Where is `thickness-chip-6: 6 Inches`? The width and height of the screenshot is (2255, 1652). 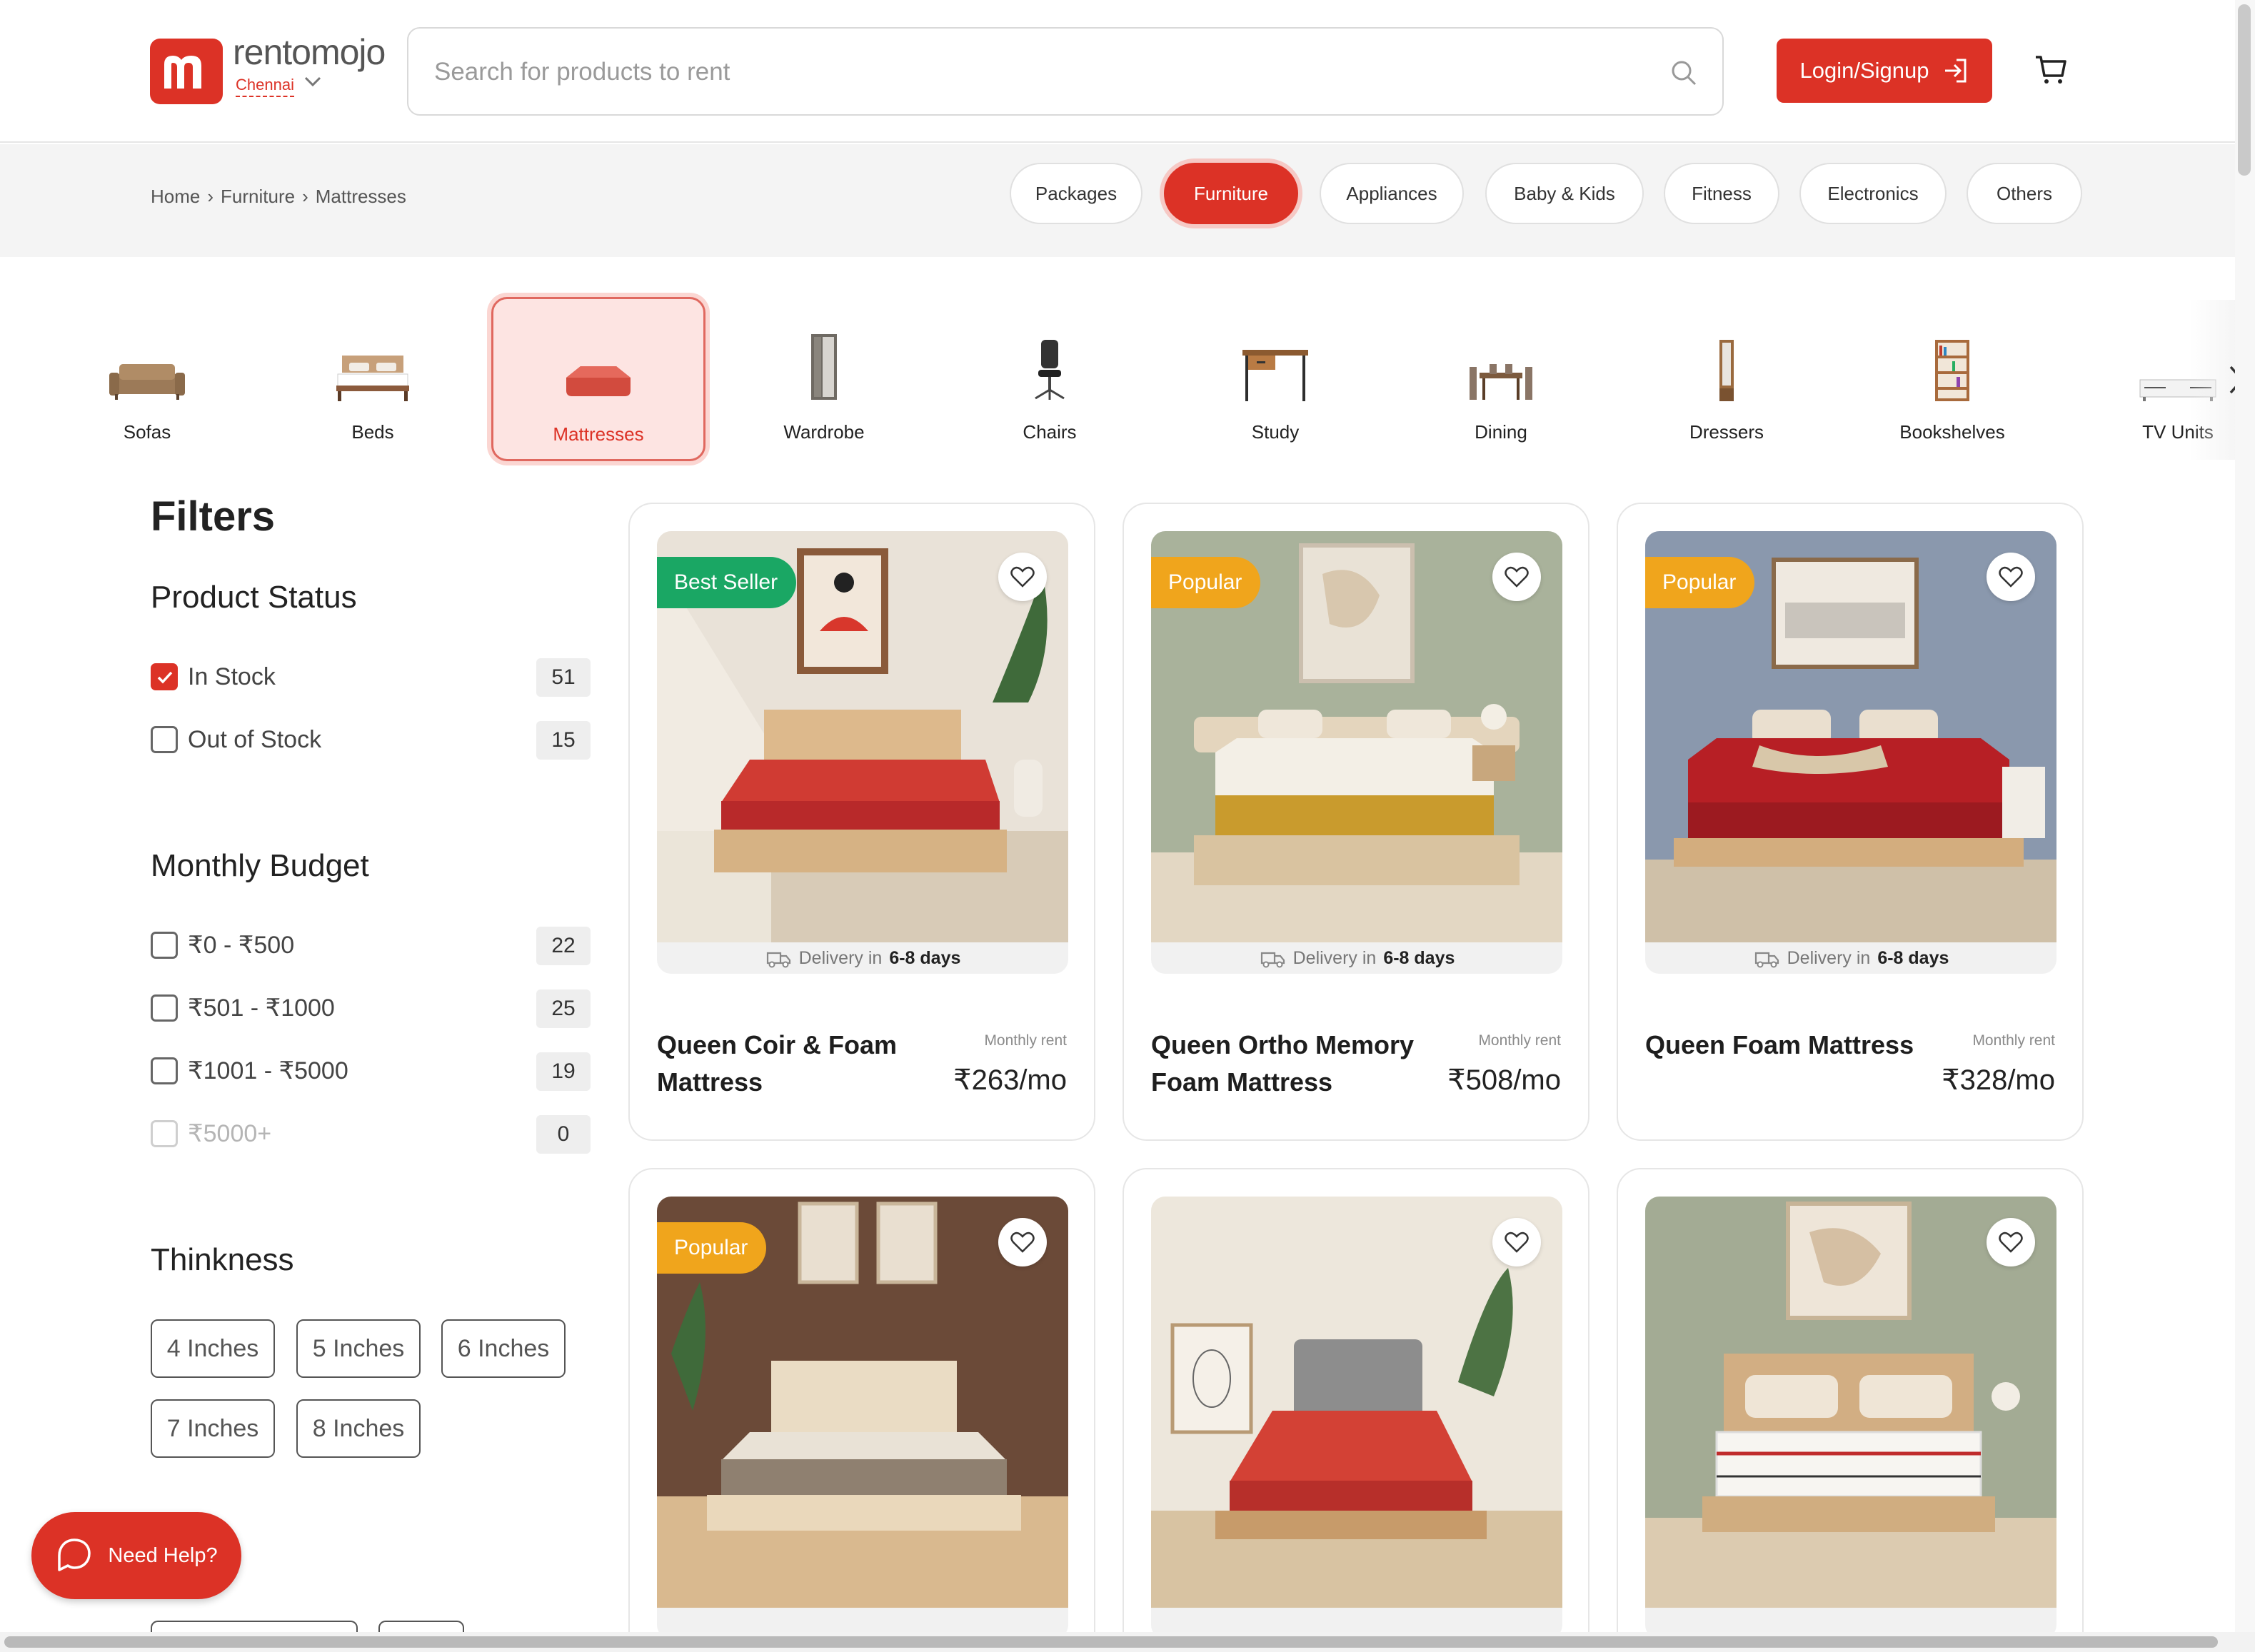
thickness-chip-6: 6 Inches is located at coordinates (503, 1348).